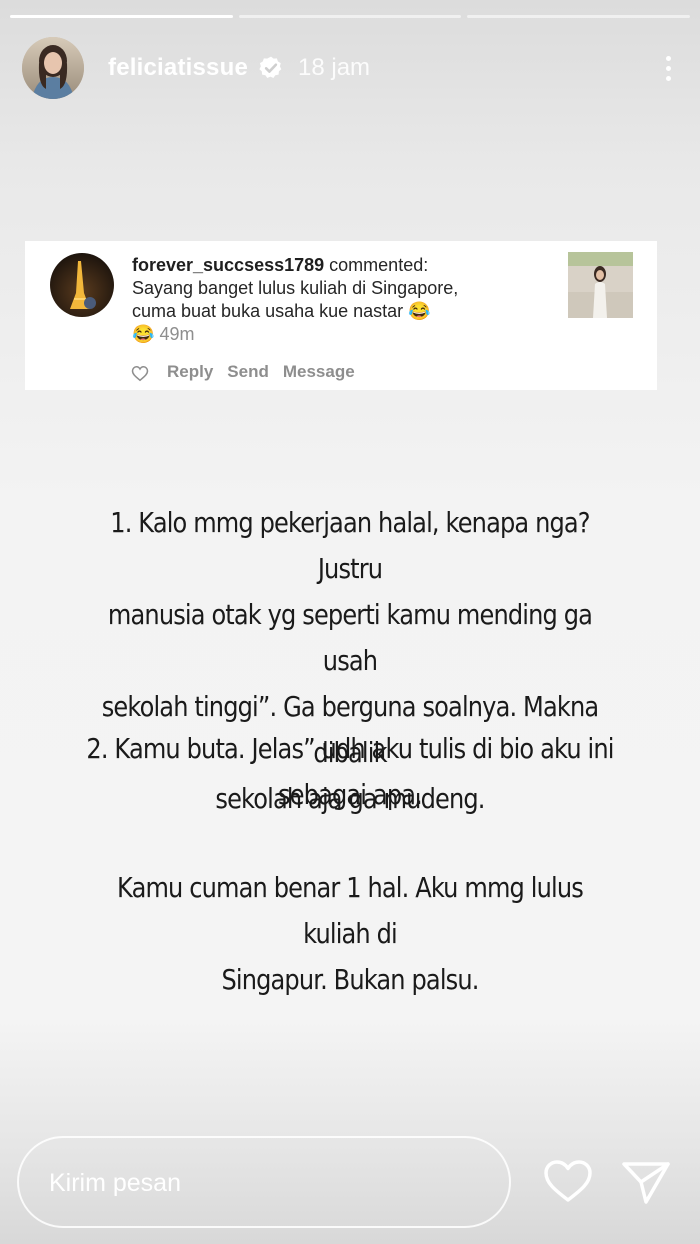  Describe the element at coordinates (82, 285) in the screenshot. I see `commenter-avatar` at that location.